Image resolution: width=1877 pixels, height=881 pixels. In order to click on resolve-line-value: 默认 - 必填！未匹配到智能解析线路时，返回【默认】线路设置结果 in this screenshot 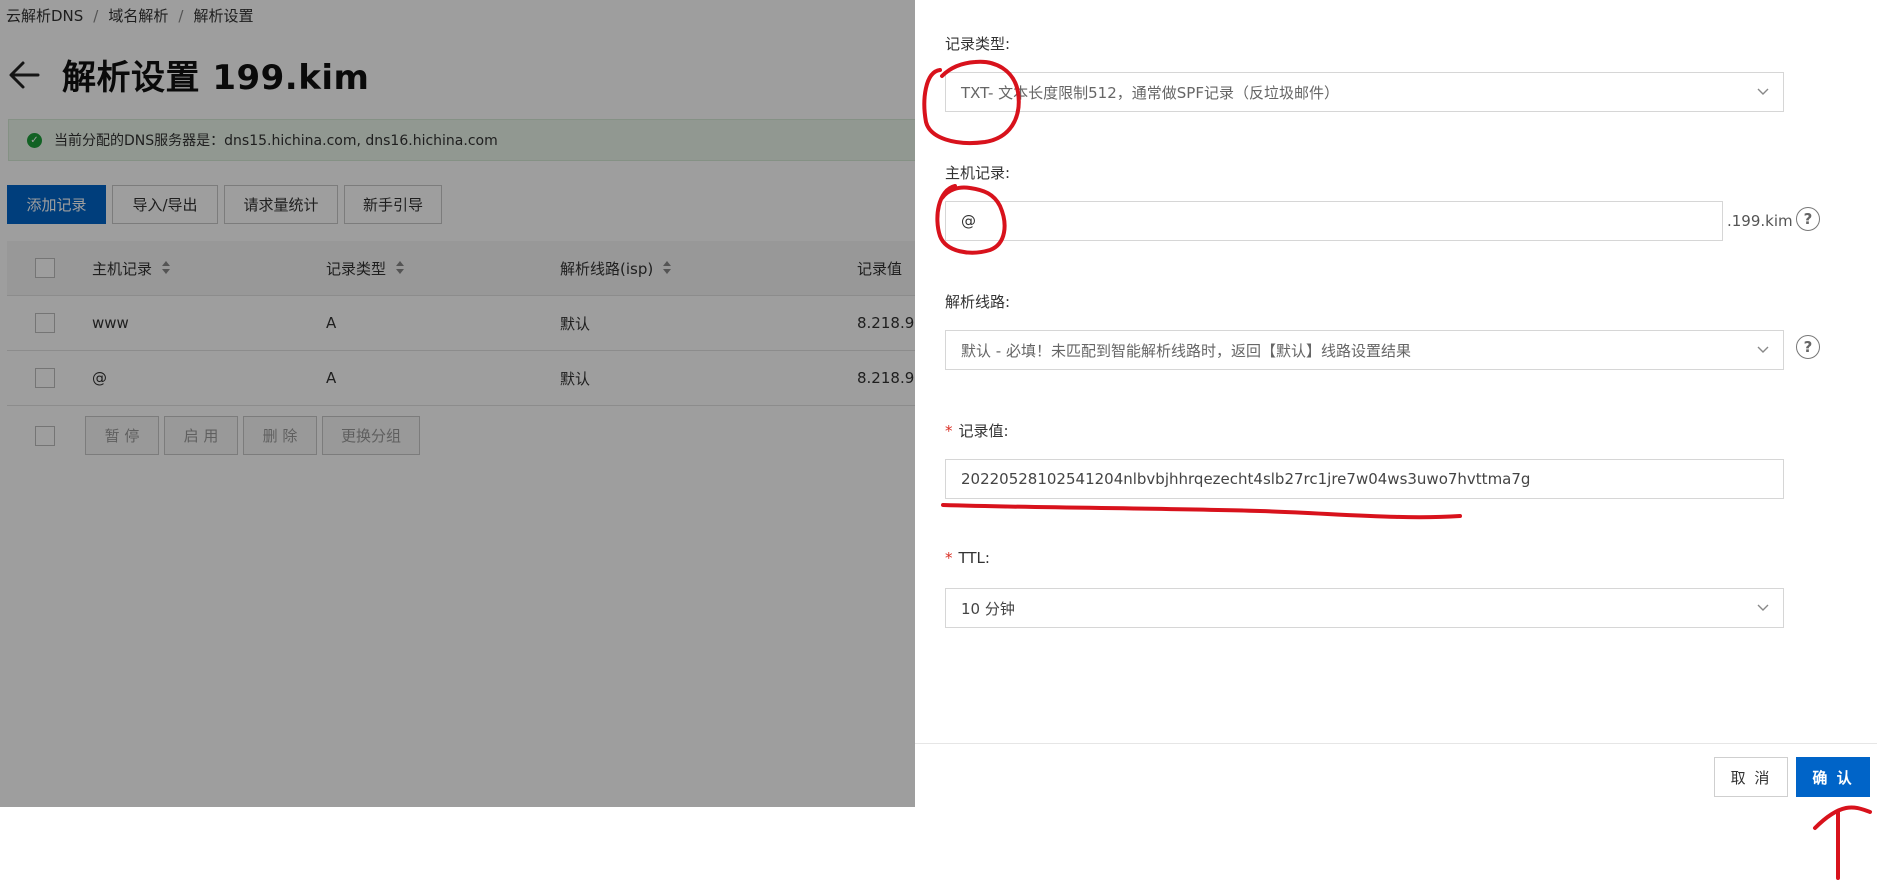, I will do `click(1186, 350)`.